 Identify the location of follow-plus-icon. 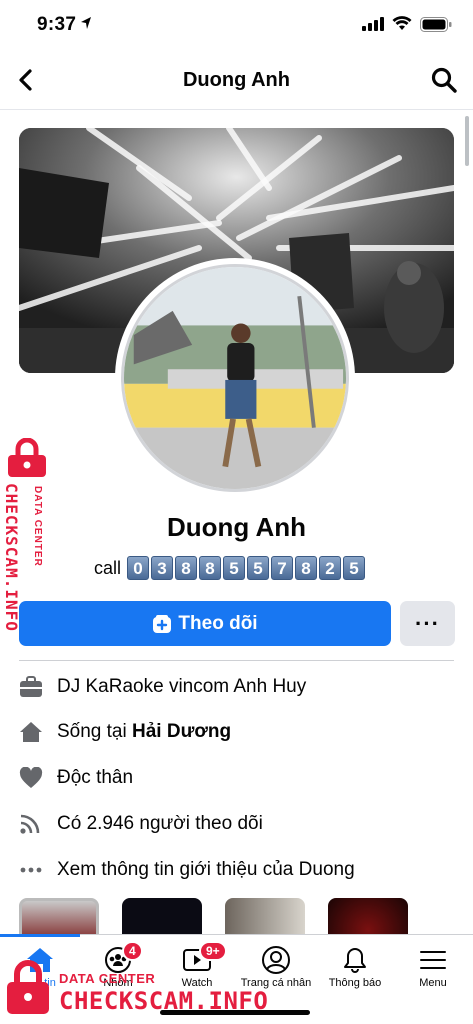
(162, 623).